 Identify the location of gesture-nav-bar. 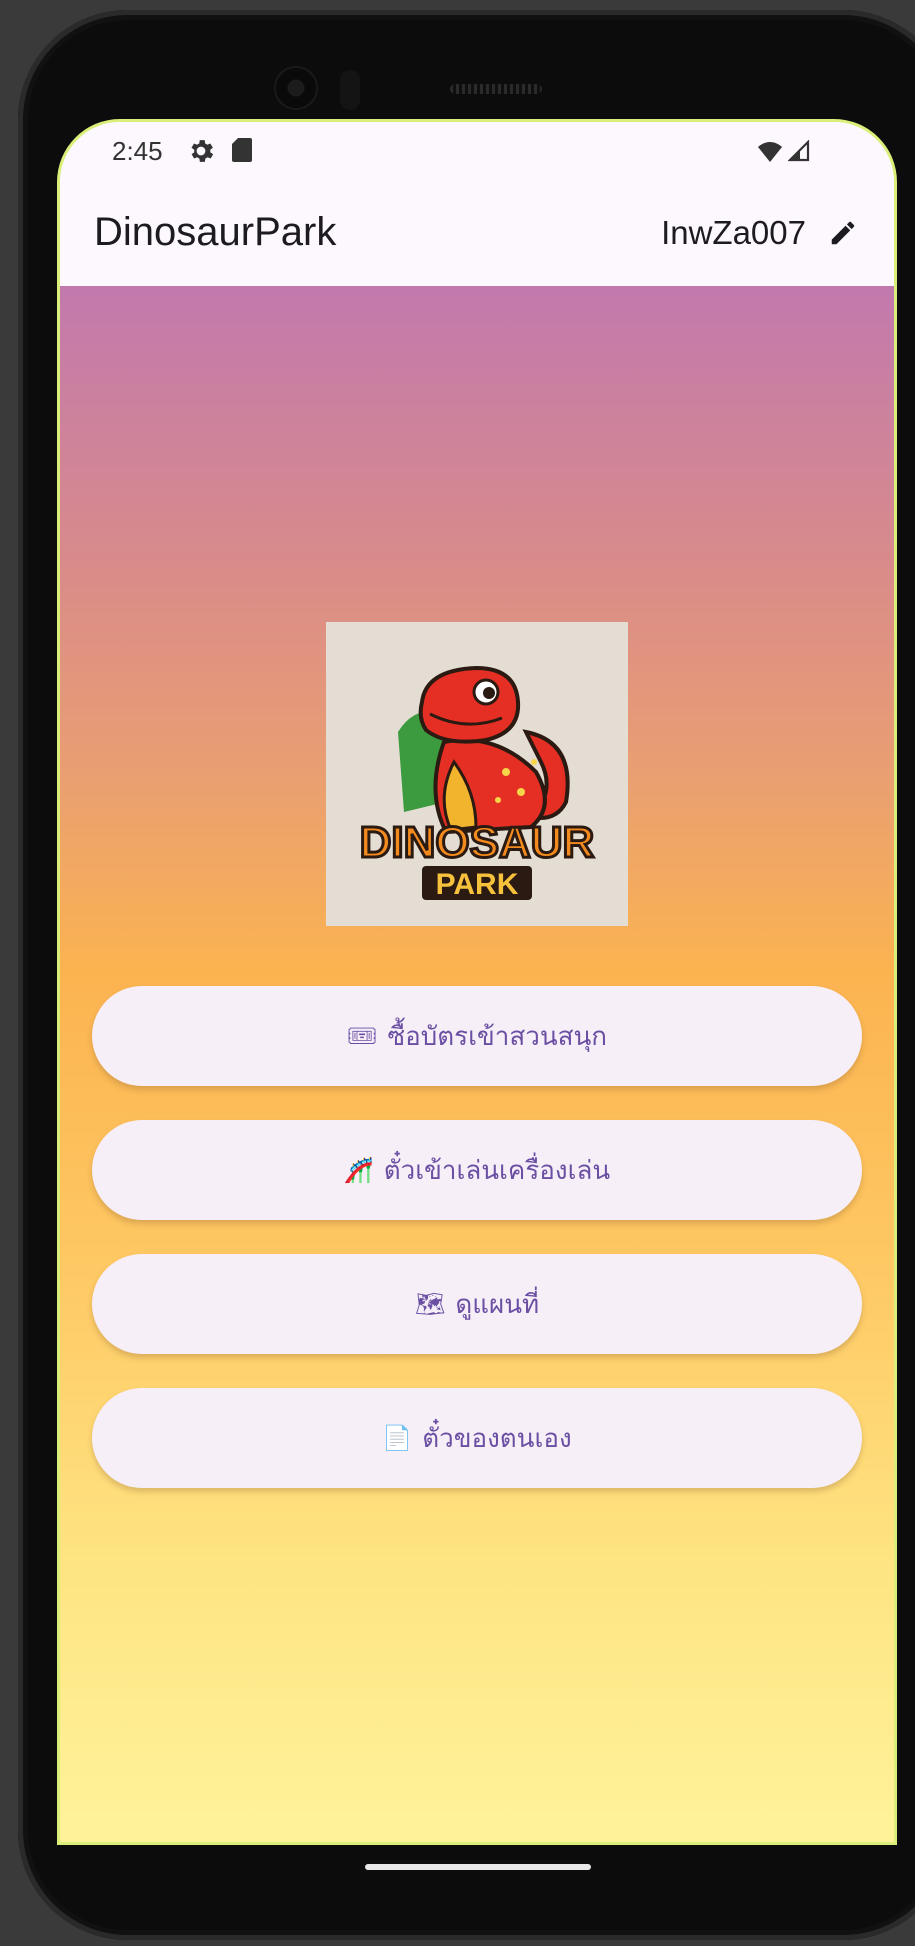
(477, 1862).